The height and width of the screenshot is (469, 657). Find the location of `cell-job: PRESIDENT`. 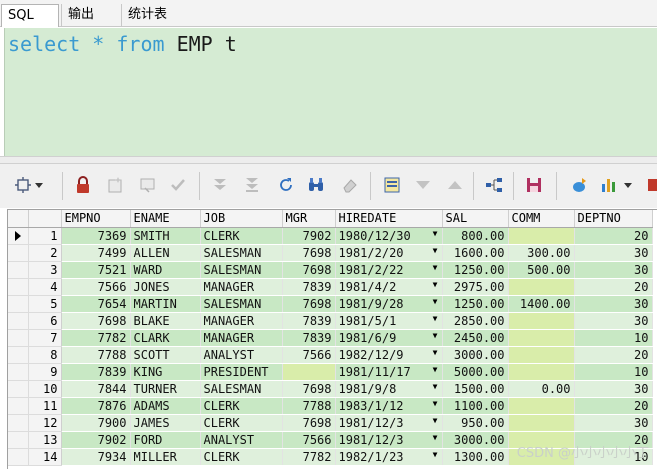

cell-job: PRESIDENT is located at coordinates (241, 372).